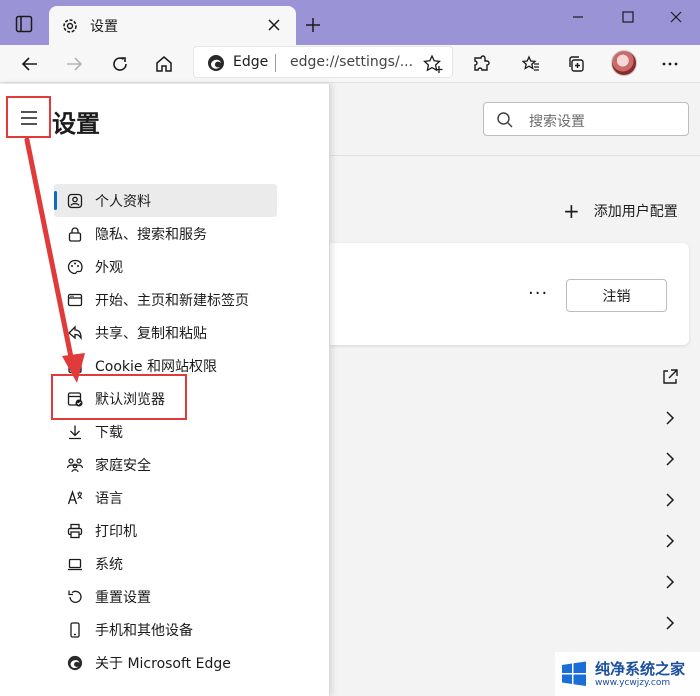 The height and width of the screenshot is (696, 700). What do you see at coordinates (571, 211) in the screenshot?
I see `plus-icon: +` at bounding box center [571, 211].